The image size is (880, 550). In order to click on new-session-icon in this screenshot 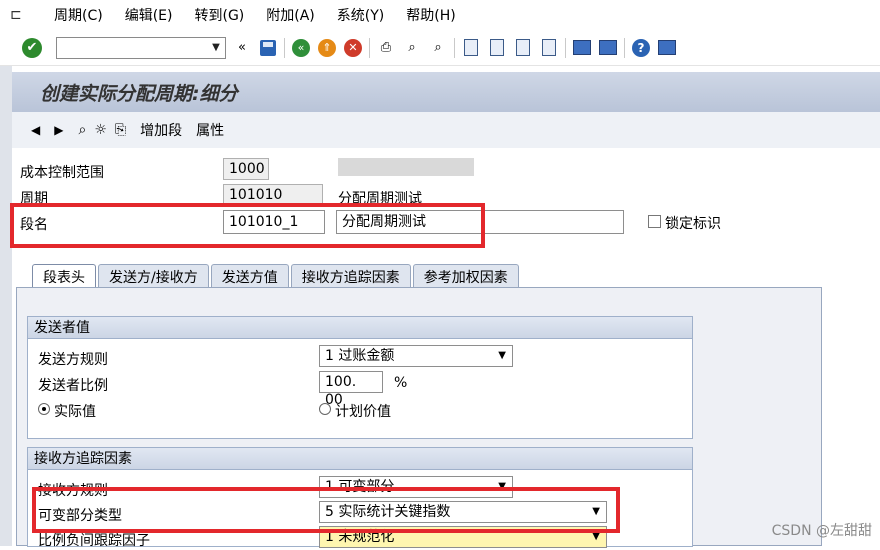, I will do `click(582, 48)`.